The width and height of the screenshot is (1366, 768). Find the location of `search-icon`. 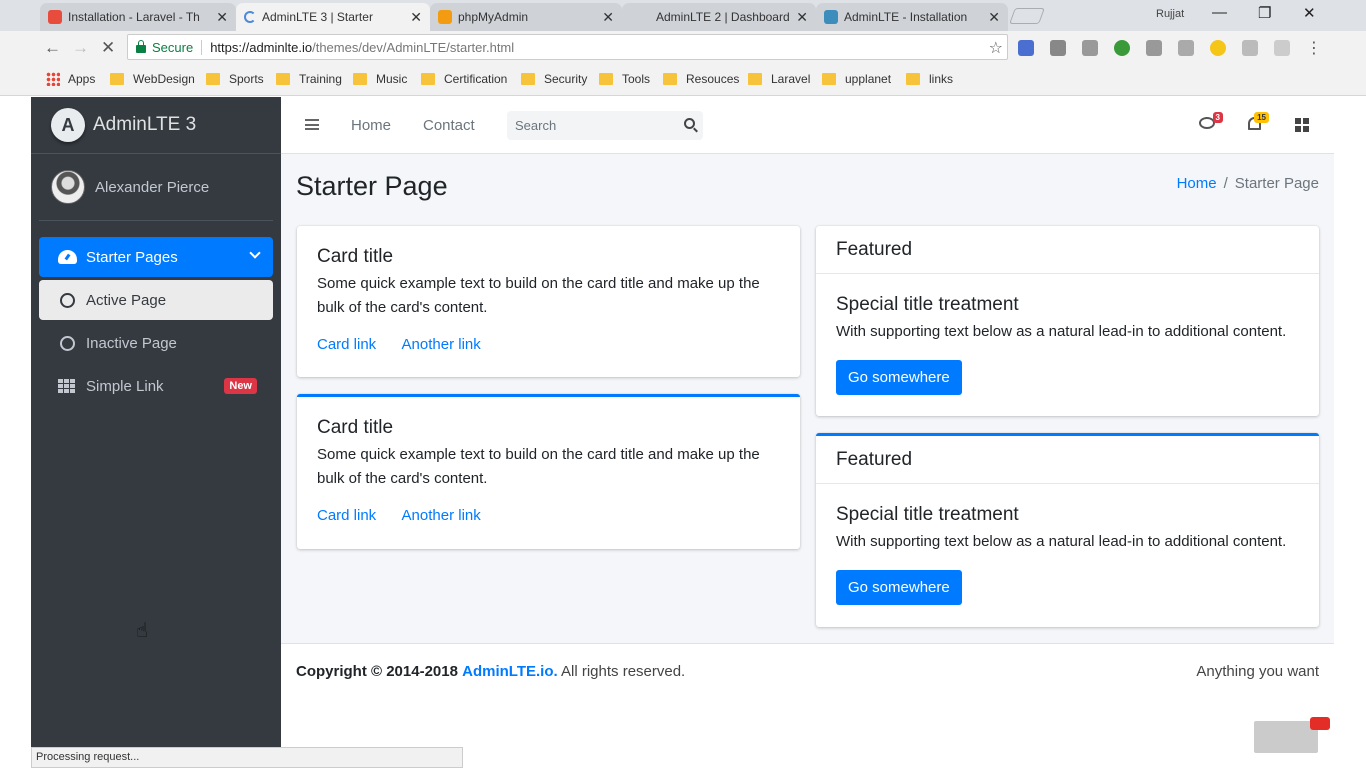

search-icon is located at coordinates (689, 123).